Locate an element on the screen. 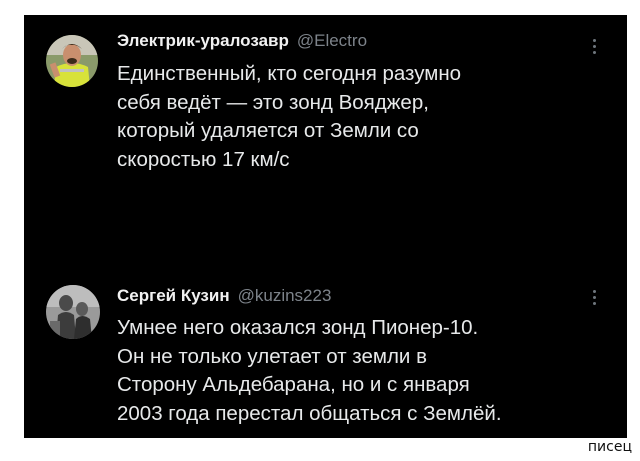 The image size is (640, 461). tweet-text-line: 2003 года перестал общаться с Землёй. is located at coordinates (309, 413).